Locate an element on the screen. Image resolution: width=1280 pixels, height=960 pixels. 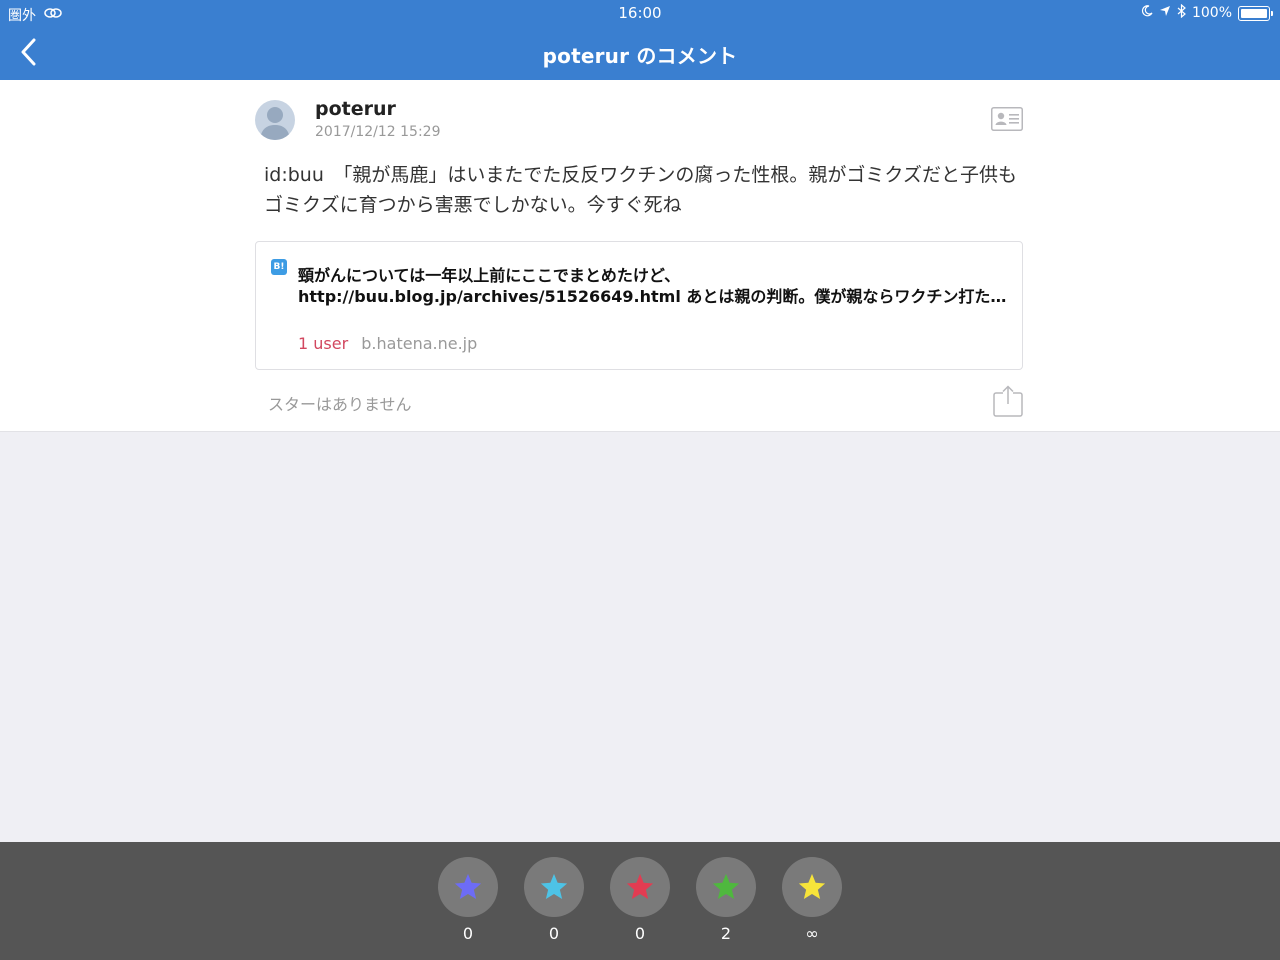
star-button-blue is located at coordinates (554, 887).